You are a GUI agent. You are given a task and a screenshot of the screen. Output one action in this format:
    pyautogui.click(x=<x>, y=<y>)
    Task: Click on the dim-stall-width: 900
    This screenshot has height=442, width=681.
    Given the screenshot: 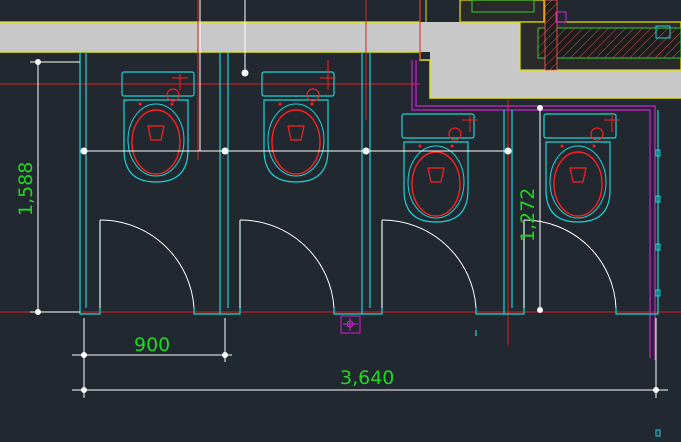 What is the action you would take?
    pyautogui.click(x=152, y=345)
    